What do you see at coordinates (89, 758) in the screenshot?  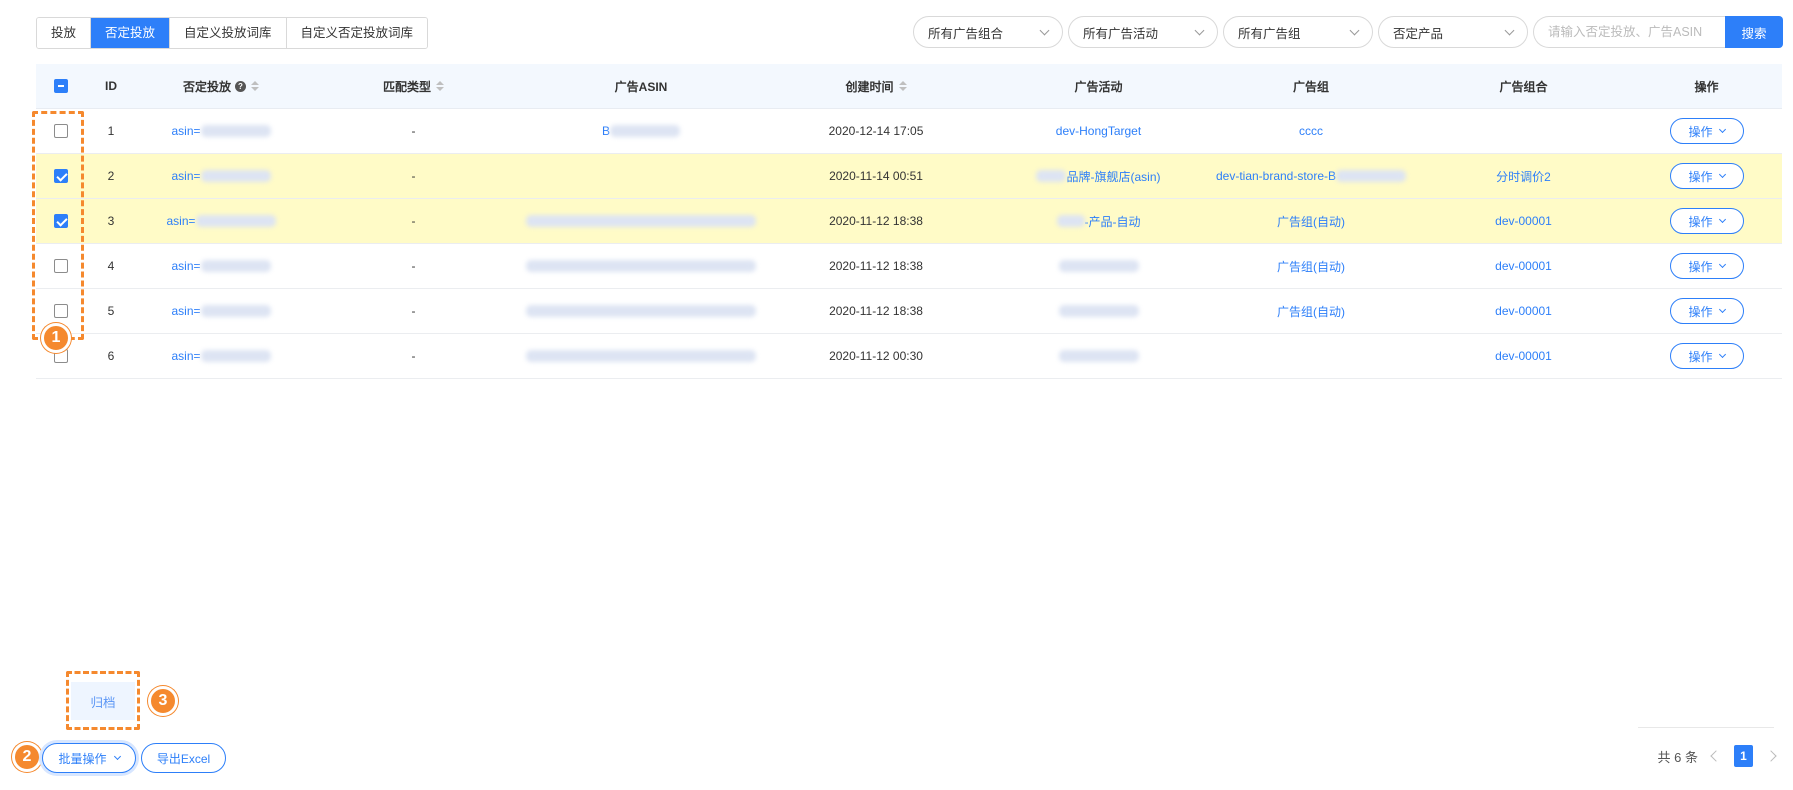 I see `batch-operation-button: 批量操作` at bounding box center [89, 758].